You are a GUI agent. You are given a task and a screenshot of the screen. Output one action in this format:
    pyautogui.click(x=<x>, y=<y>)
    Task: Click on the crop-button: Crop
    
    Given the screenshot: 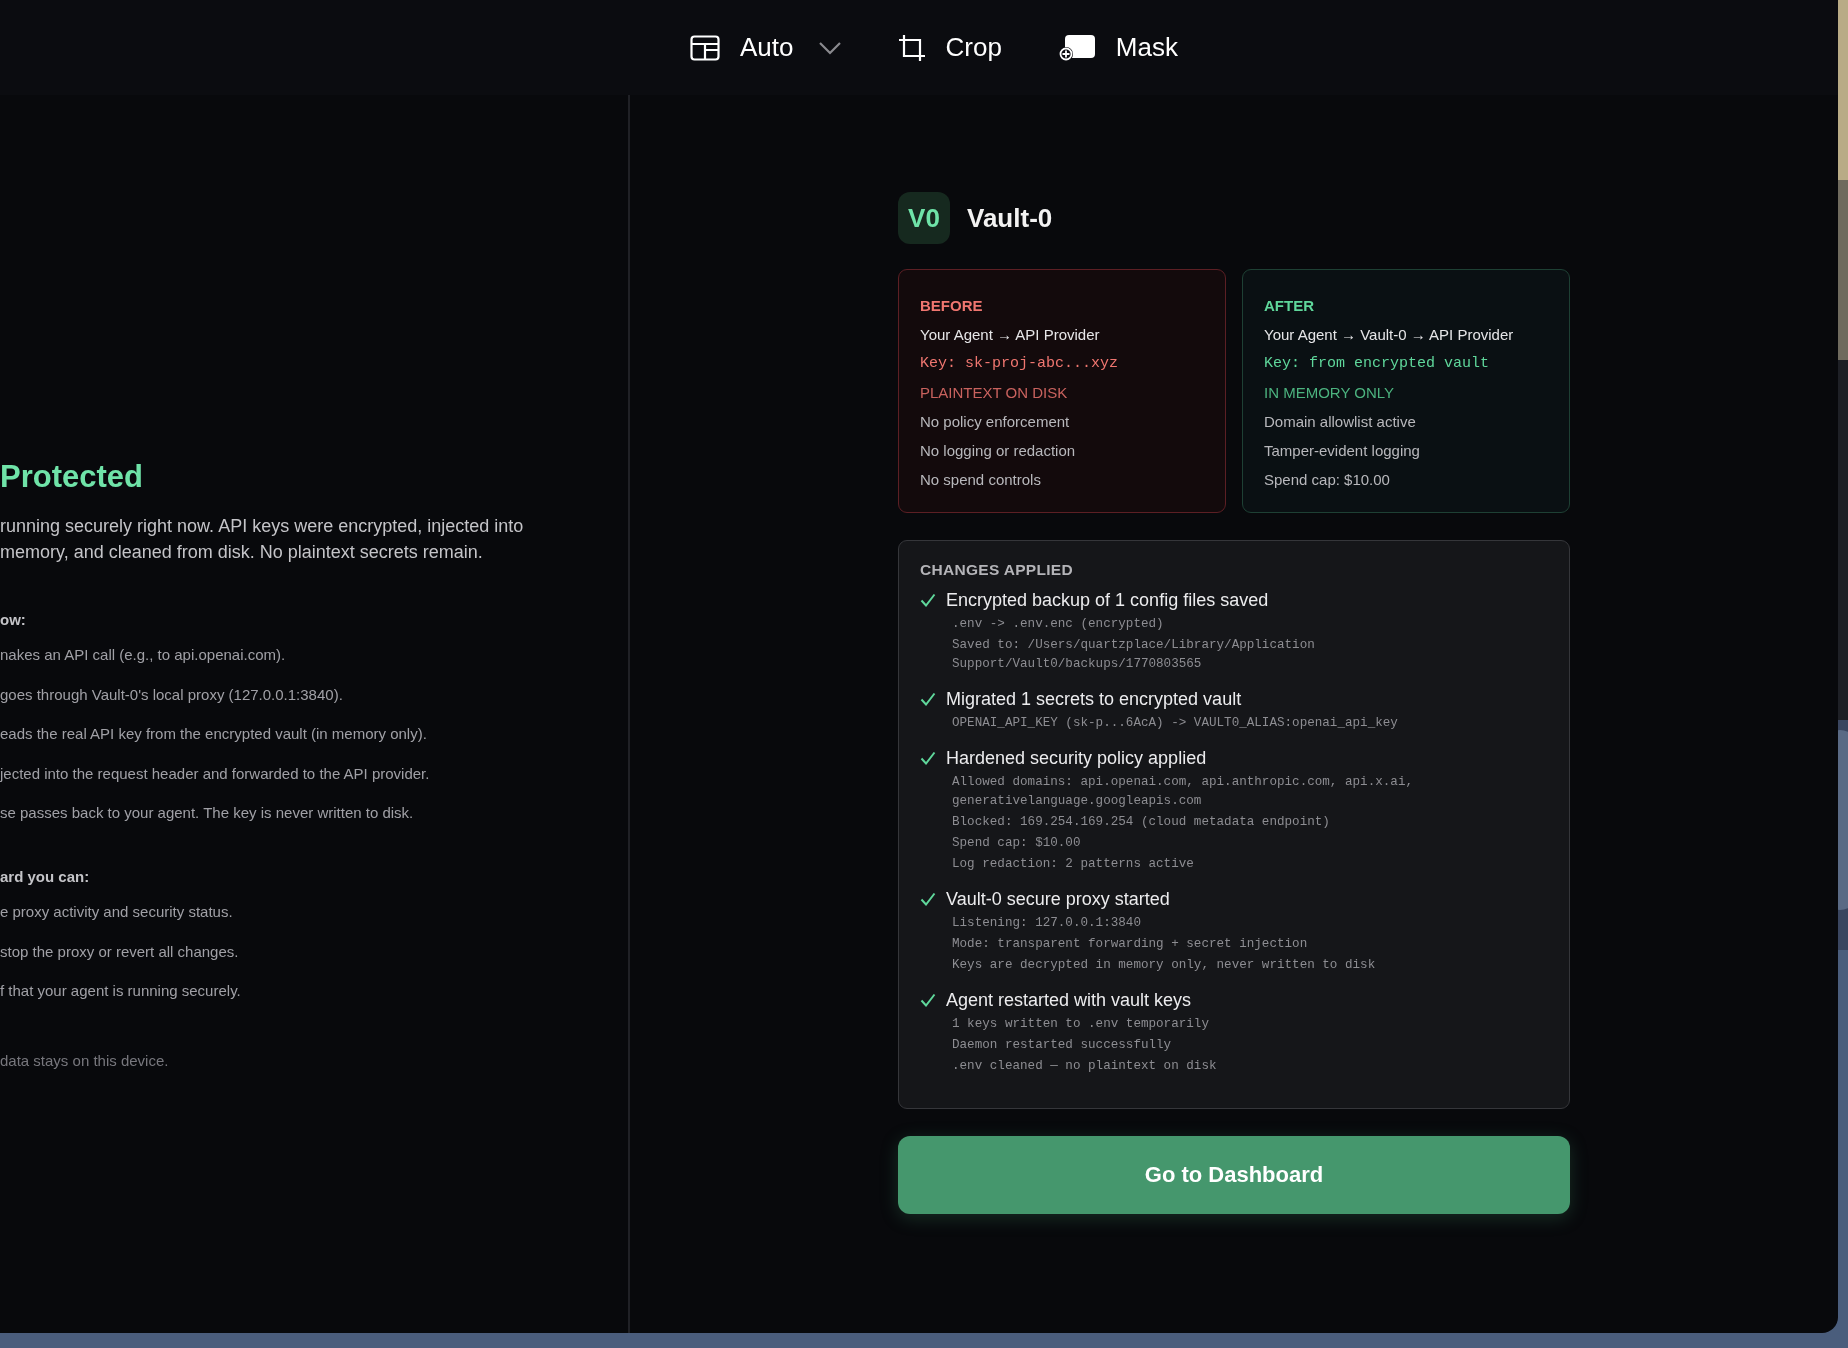 What is the action you would take?
    pyautogui.click(x=949, y=47)
    